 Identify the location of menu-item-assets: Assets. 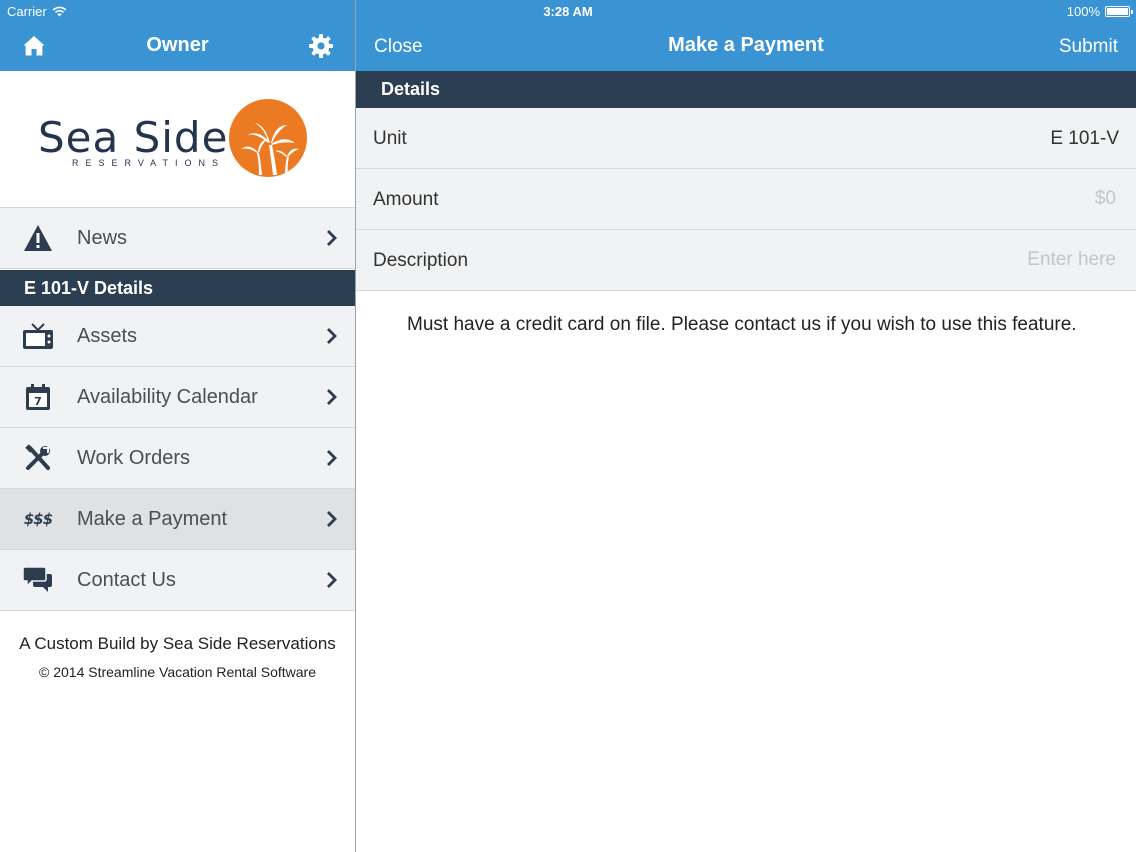
(177, 336).